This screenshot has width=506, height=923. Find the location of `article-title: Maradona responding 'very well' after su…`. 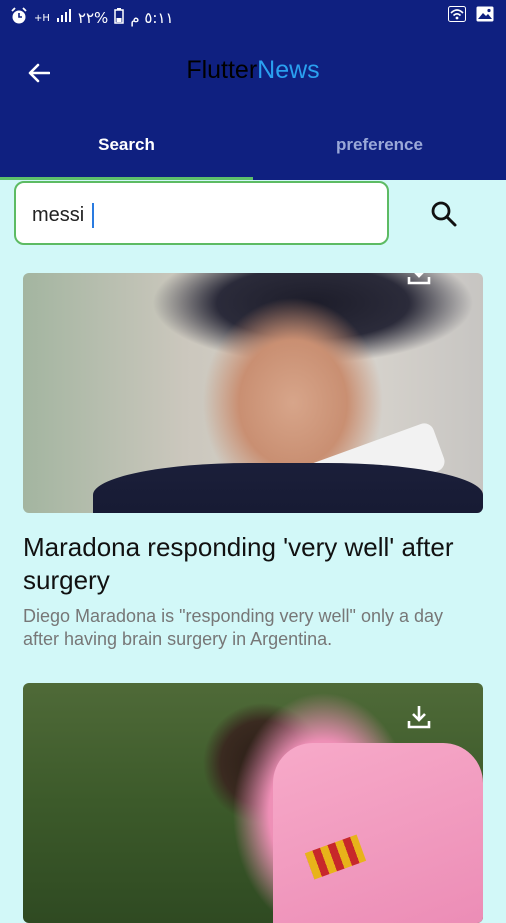

article-title: Maradona responding 'very well' after su… is located at coordinates (253, 564).